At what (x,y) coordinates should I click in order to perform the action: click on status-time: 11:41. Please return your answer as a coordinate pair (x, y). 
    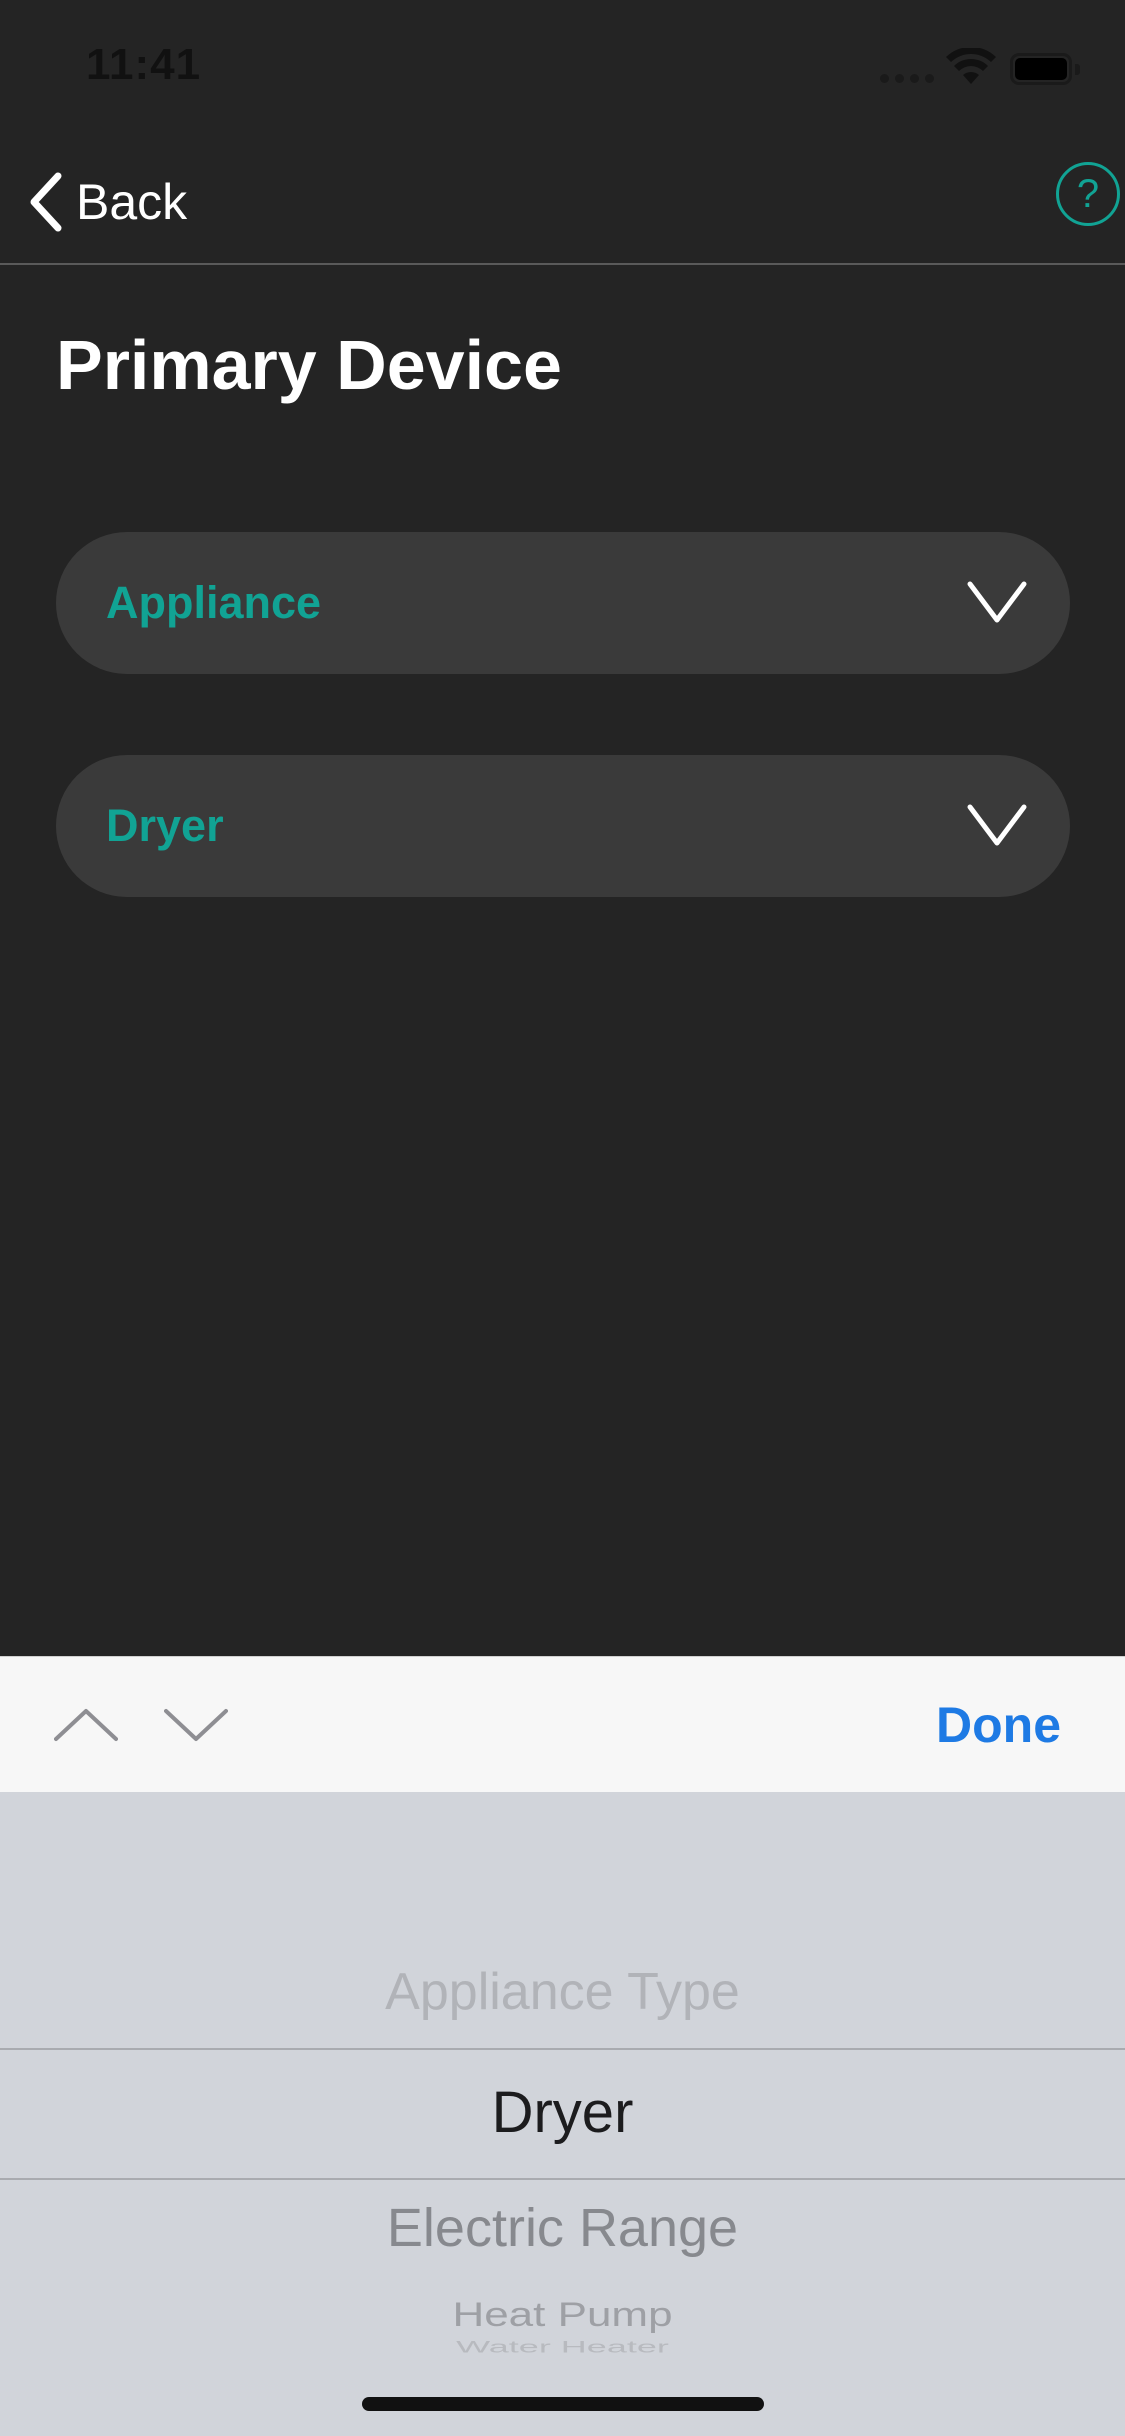
    Looking at the image, I should click on (144, 64).